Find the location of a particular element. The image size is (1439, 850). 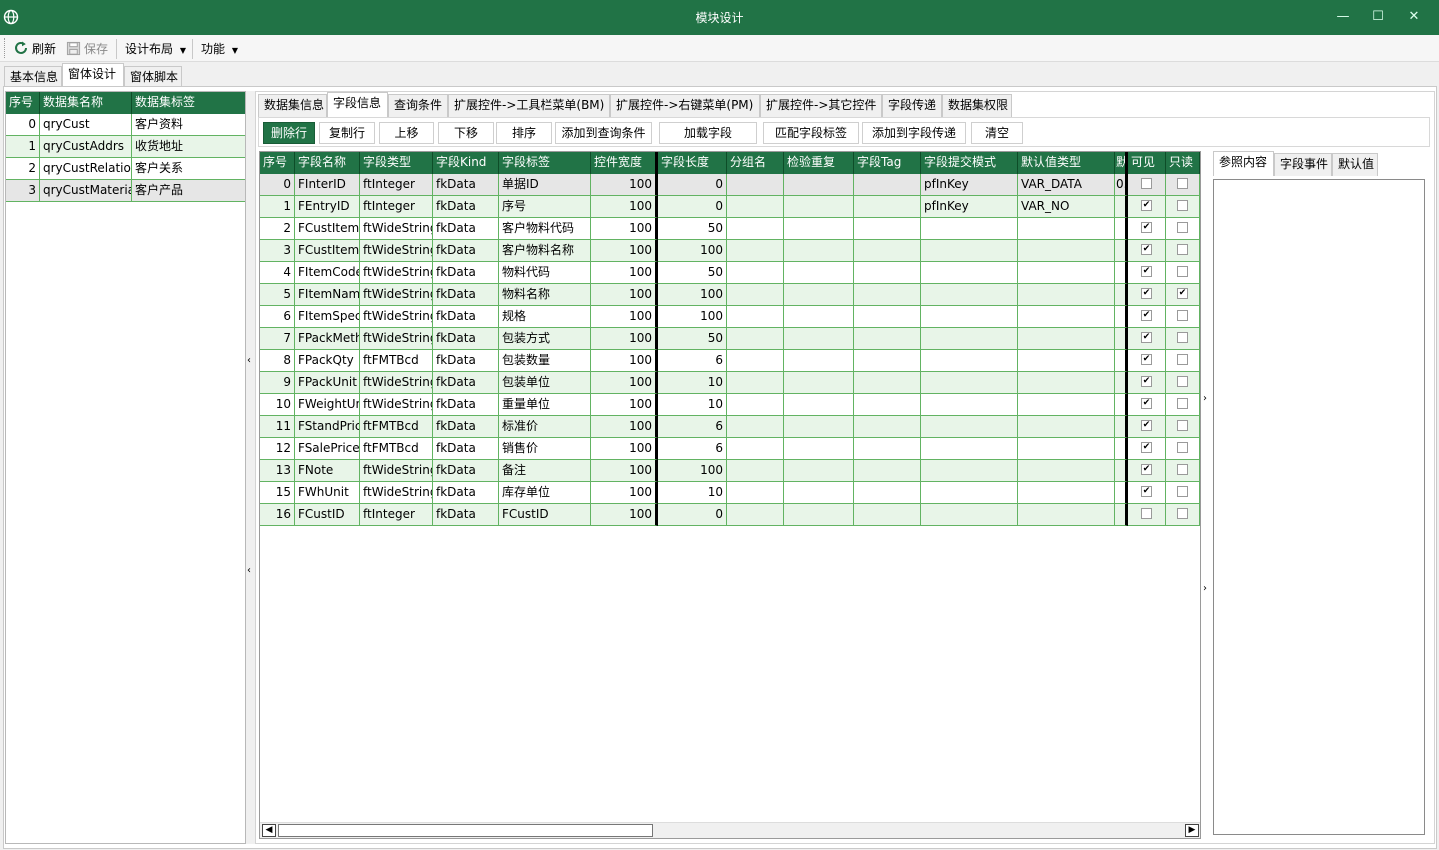

column-header: 检验重复 is located at coordinates (819, 163).